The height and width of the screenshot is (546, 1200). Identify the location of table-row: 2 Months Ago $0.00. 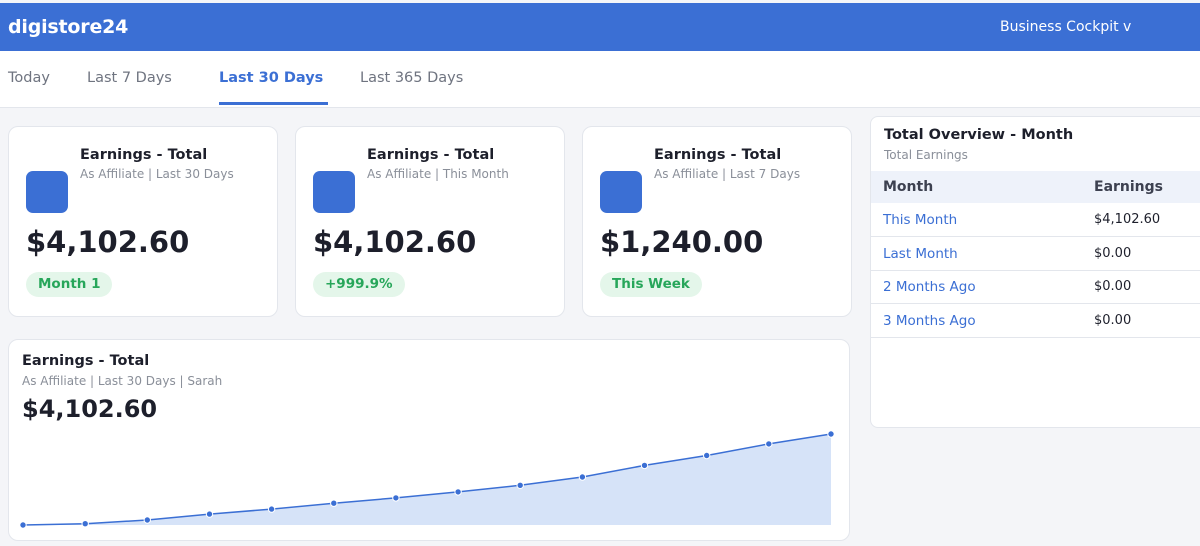
(1035, 287).